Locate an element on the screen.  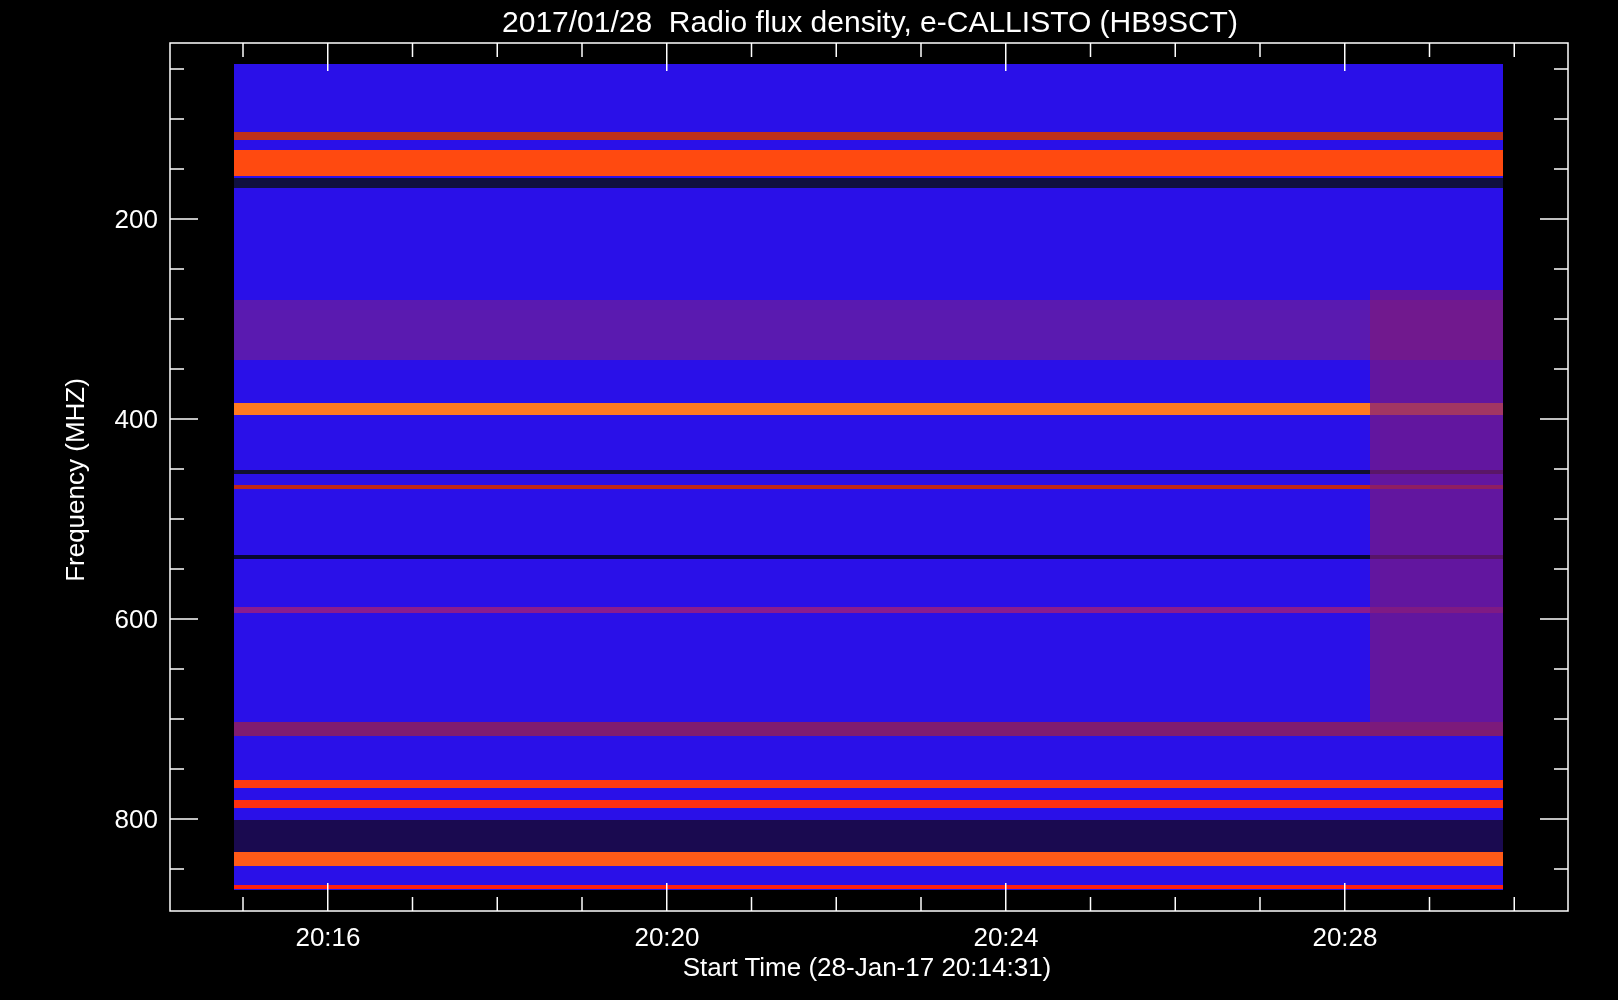
x-tick-label: 20:16 is located at coordinates (328, 937).